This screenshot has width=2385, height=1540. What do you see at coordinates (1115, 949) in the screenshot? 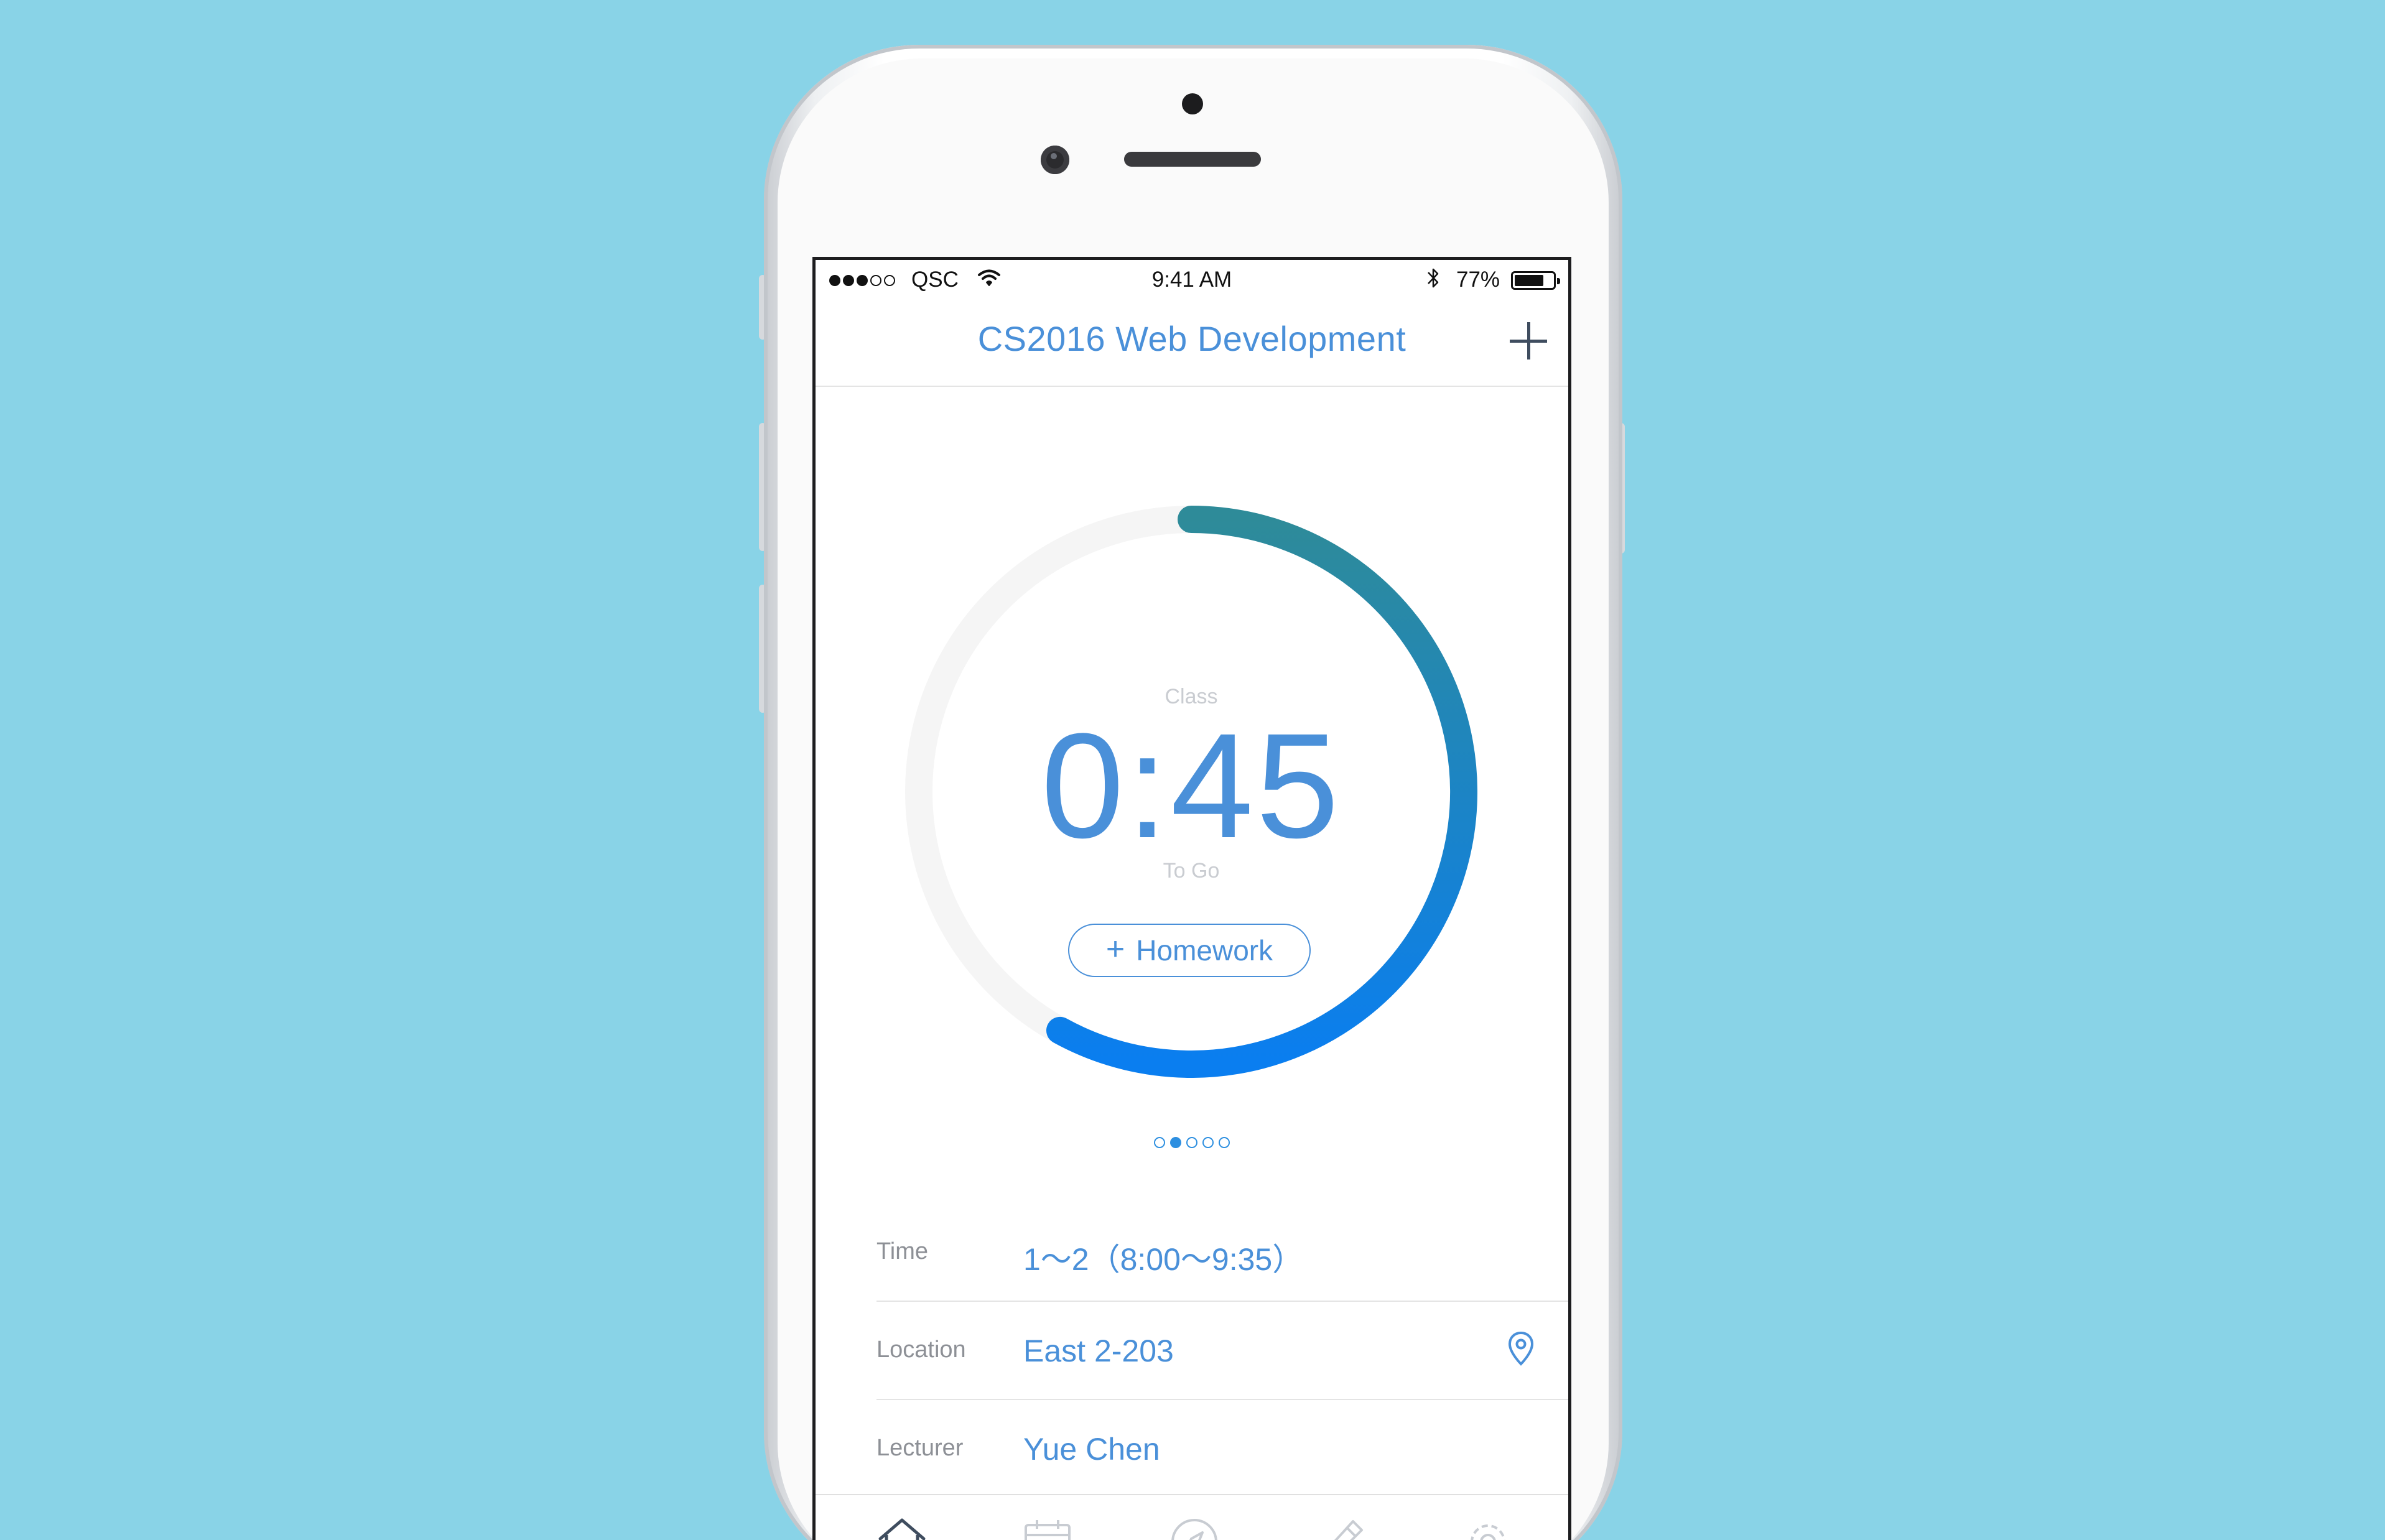
I see `plus-icon: +` at bounding box center [1115, 949].